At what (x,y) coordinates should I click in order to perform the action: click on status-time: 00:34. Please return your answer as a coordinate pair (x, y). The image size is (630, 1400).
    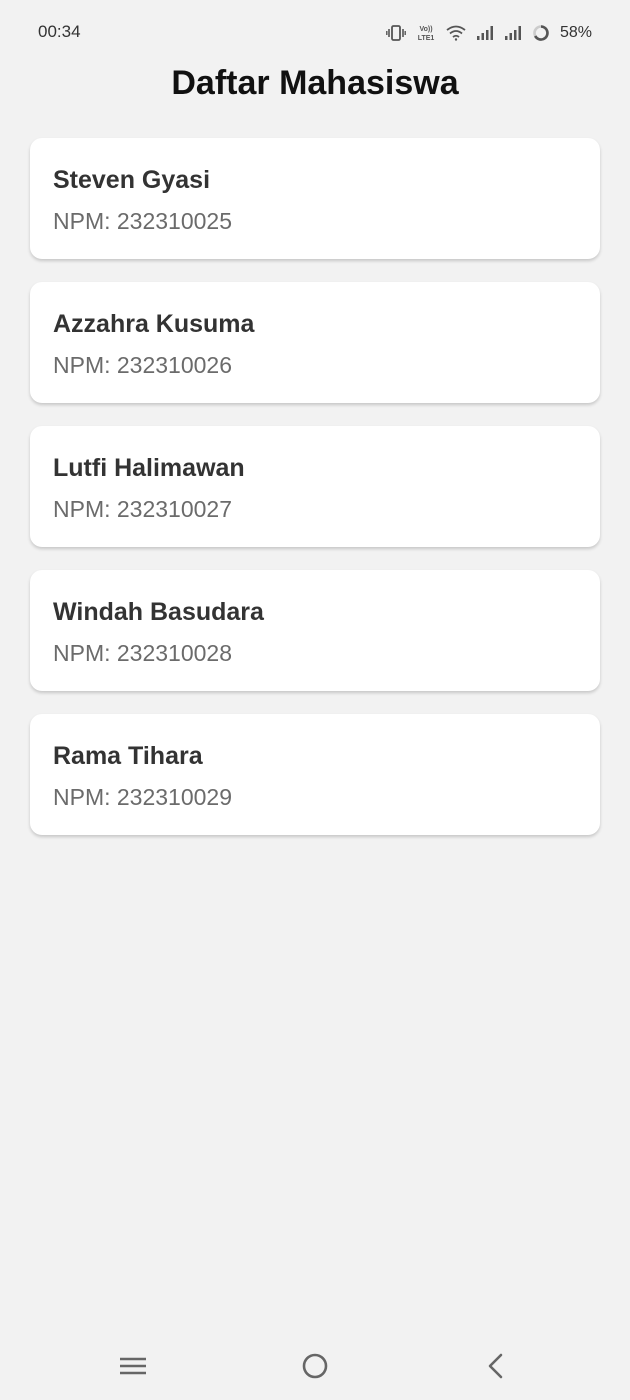
    Looking at the image, I should click on (59, 31).